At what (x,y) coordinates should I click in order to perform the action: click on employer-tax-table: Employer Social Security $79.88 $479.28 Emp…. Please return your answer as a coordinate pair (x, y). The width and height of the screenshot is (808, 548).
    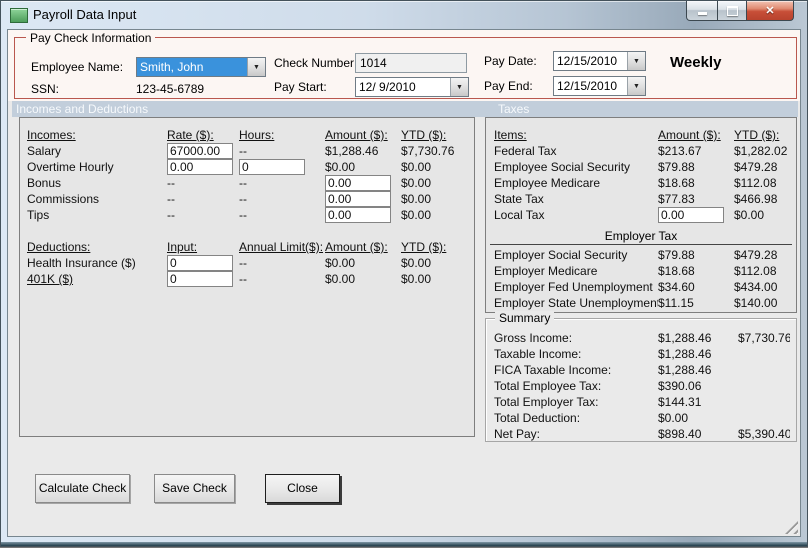
    Looking at the image, I should click on (642, 280).